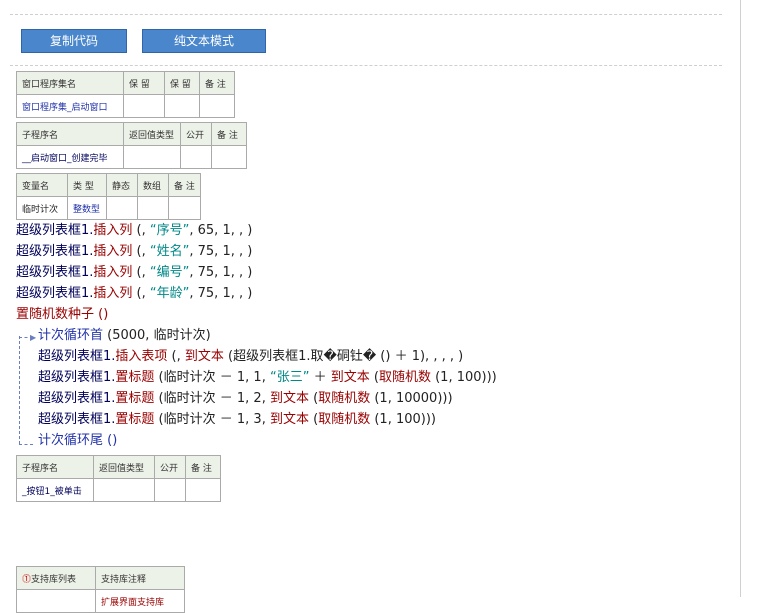  What do you see at coordinates (221, 230) in the screenshot?
I see `code-text: , 65, 1, , )` at bounding box center [221, 230].